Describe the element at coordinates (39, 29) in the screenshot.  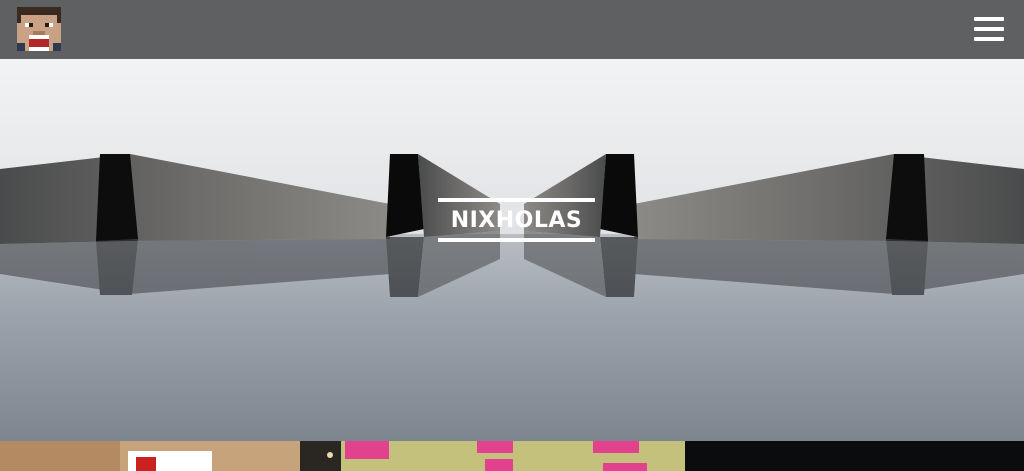
I see `pixel-avatar-icon` at that location.